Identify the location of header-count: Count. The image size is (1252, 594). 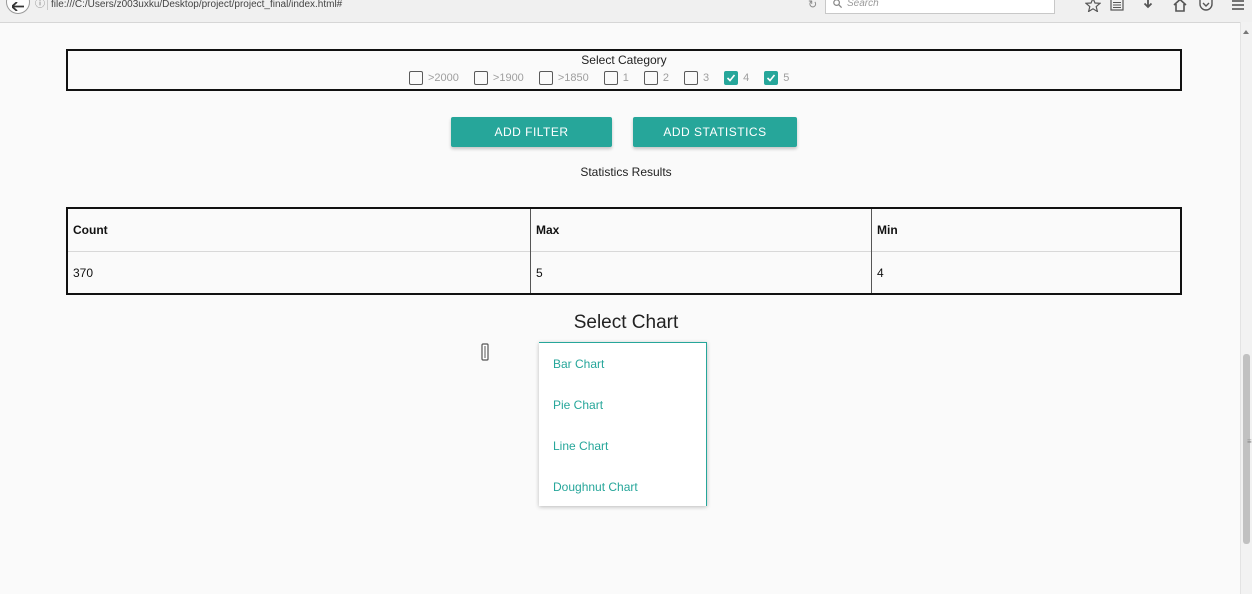
(90, 230).